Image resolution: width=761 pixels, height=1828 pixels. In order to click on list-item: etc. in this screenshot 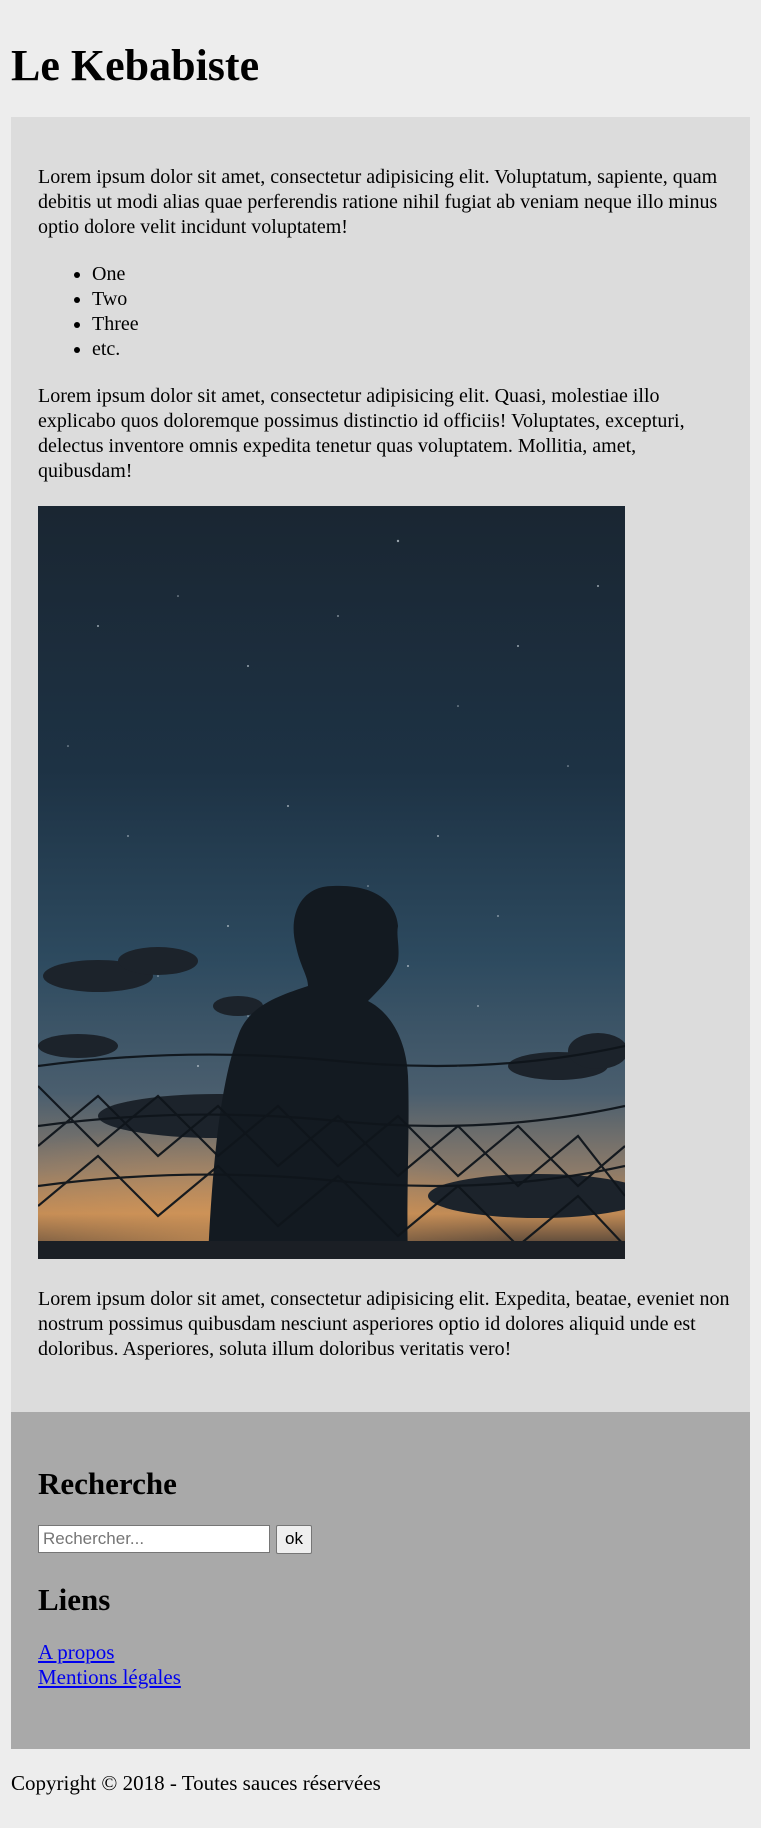, I will do `click(412, 349)`.